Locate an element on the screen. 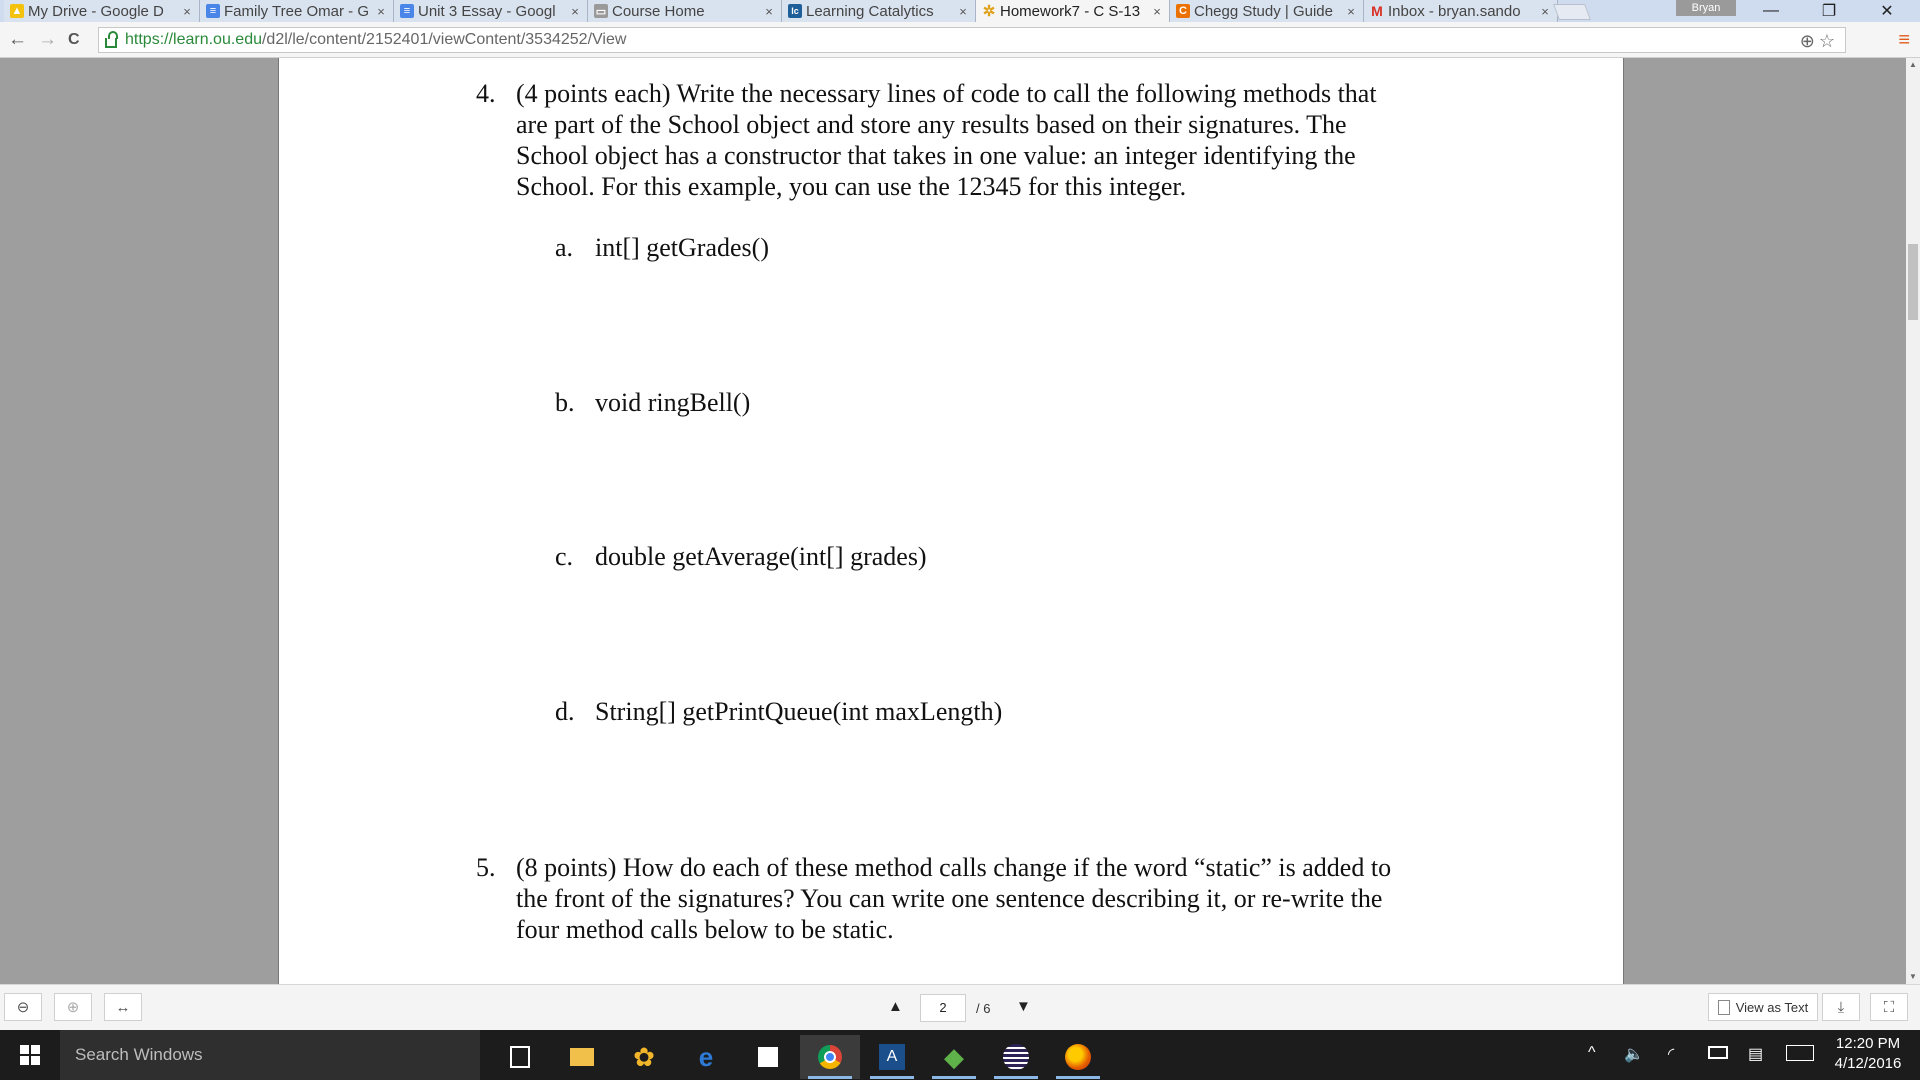 This screenshot has height=1080, width=1920. part-text: int[] getGrades() is located at coordinates (682, 247).